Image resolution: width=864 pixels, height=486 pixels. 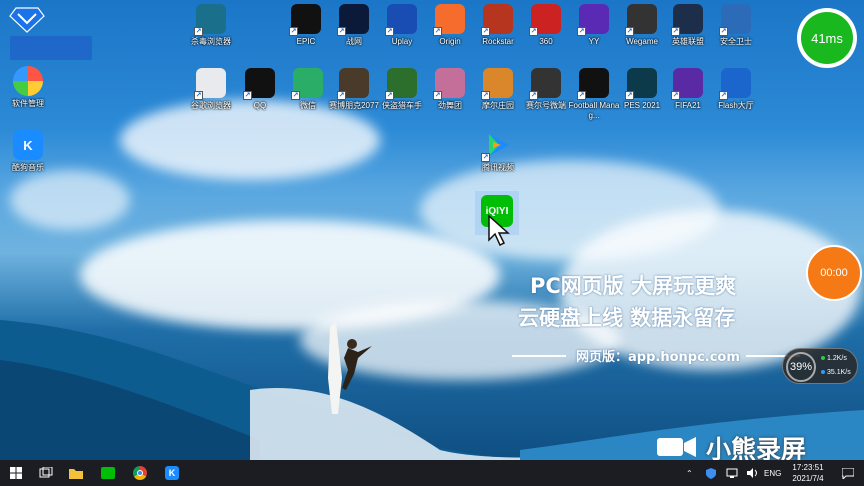 I want to click on network-icon, so click(x=732, y=473).